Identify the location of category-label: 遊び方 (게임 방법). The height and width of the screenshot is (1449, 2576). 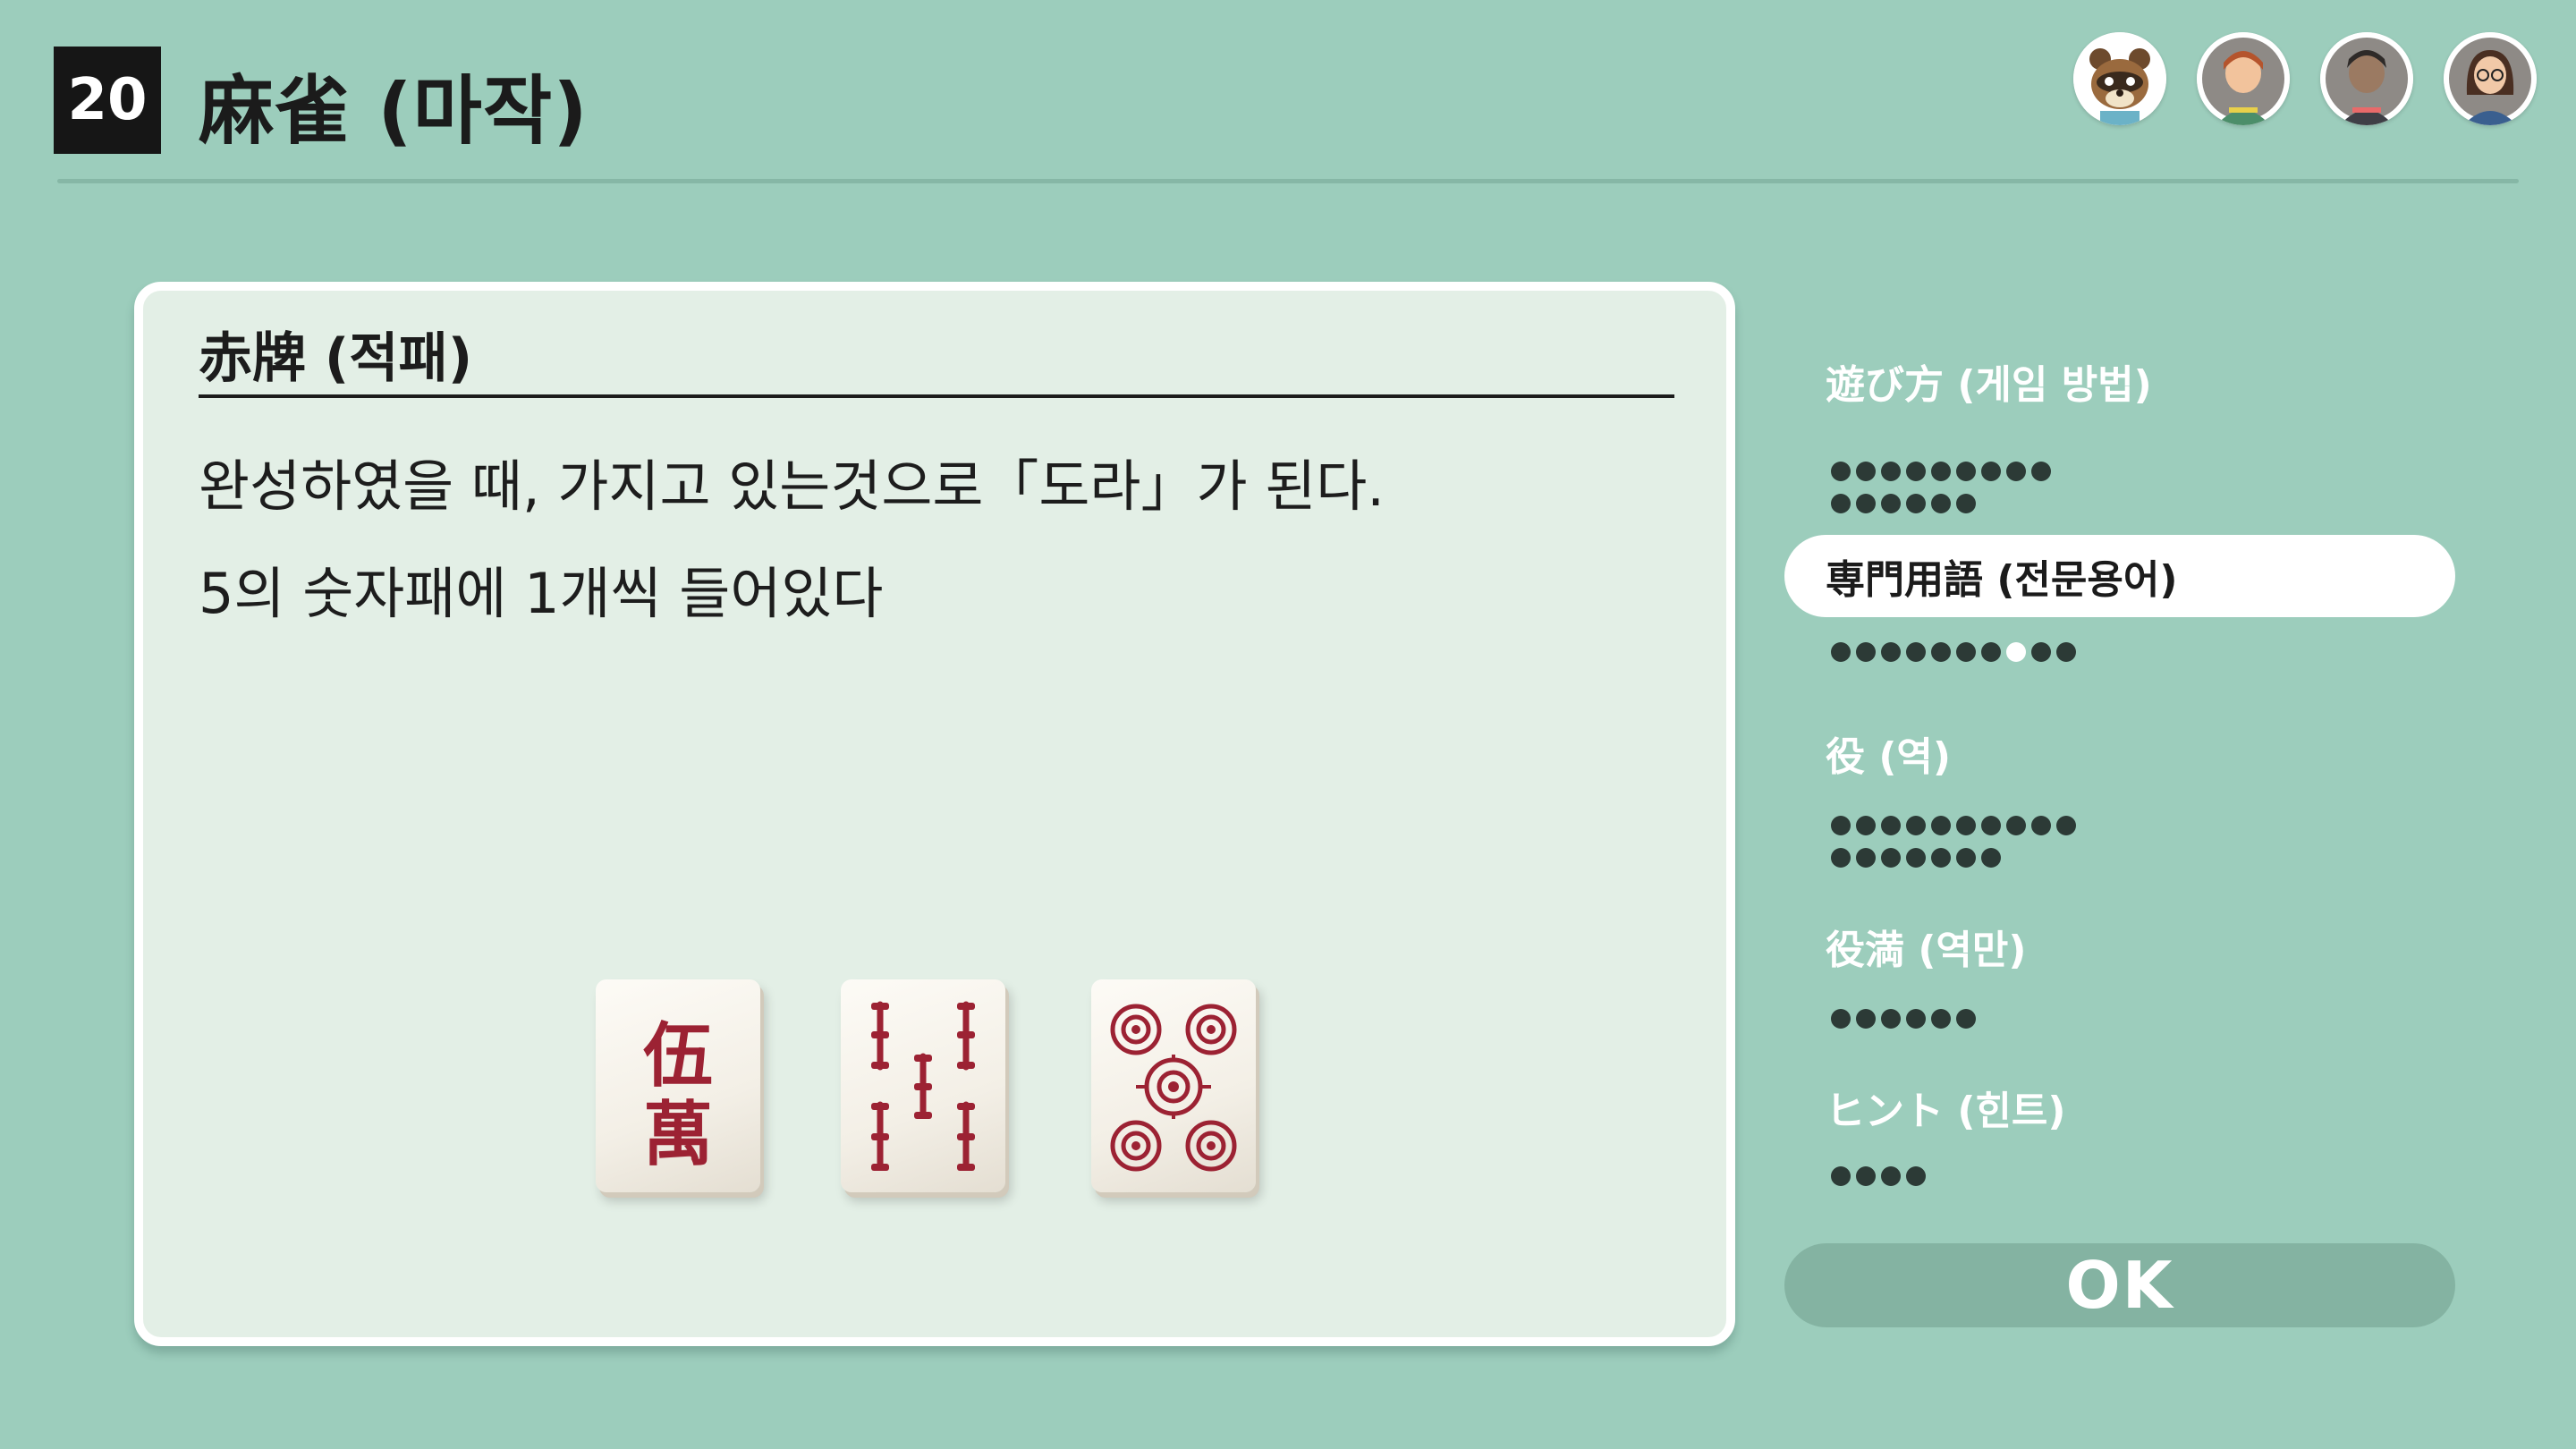
(1989, 385).